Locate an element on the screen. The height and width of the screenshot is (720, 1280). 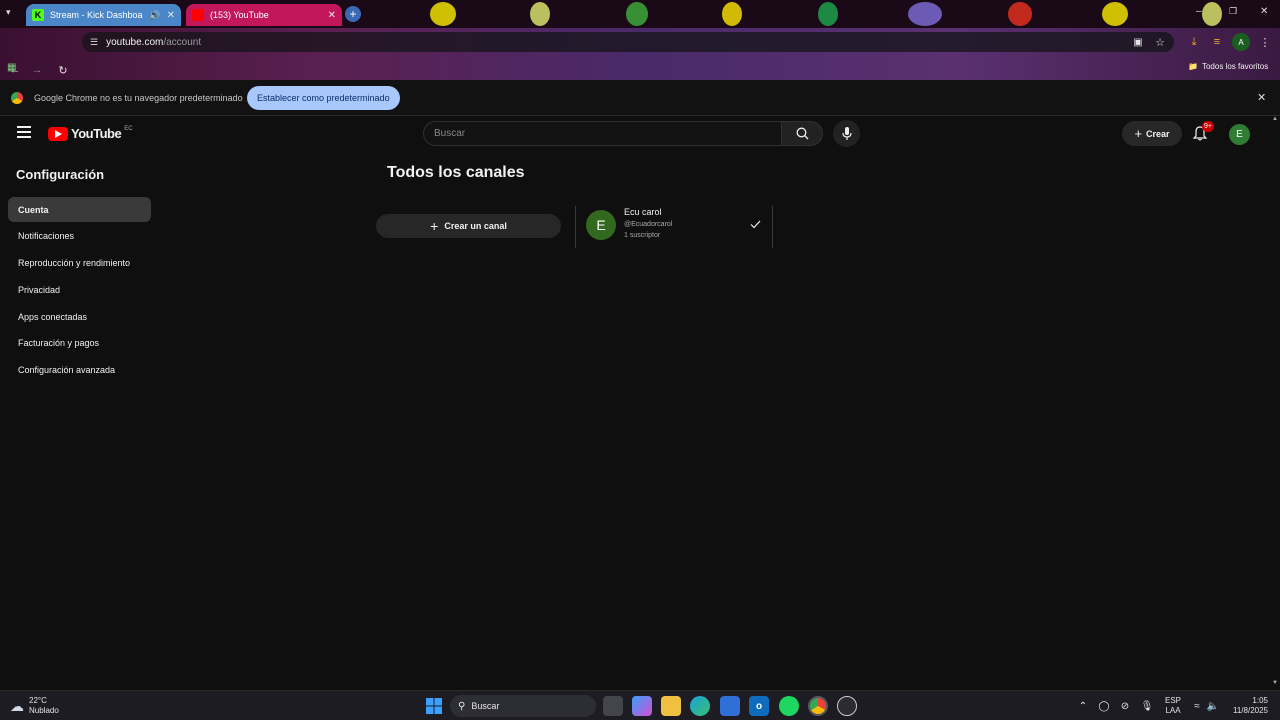
sidebar-item-advanced: Configuración avanzada is located at coordinates (79, 369).